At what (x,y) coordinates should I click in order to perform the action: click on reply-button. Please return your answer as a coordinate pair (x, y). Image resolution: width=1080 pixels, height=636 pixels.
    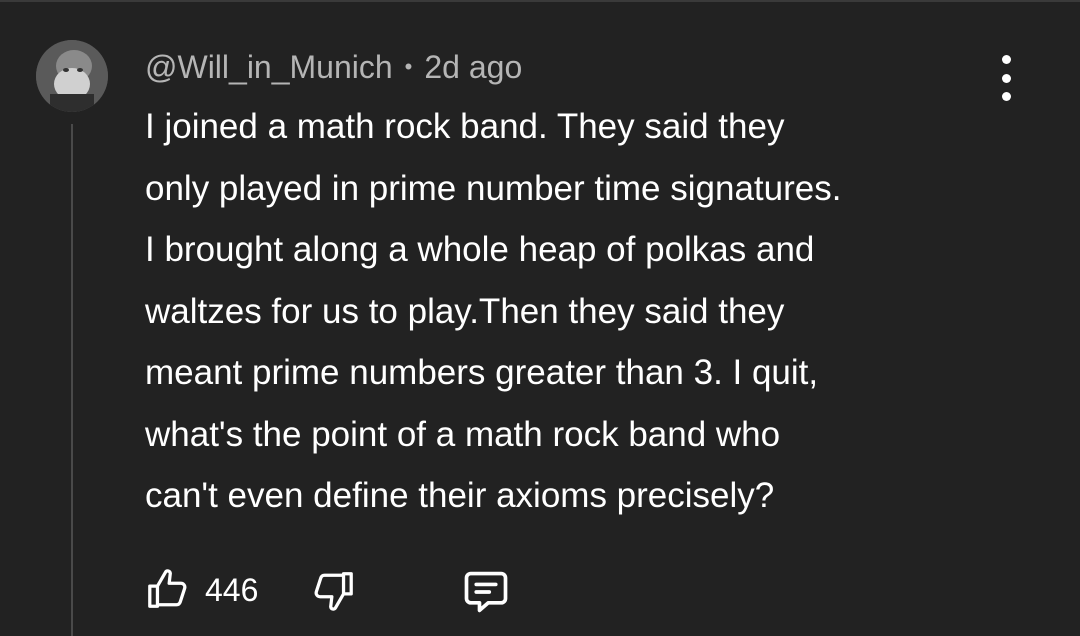
    Looking at the image, I should click on (486, 594).